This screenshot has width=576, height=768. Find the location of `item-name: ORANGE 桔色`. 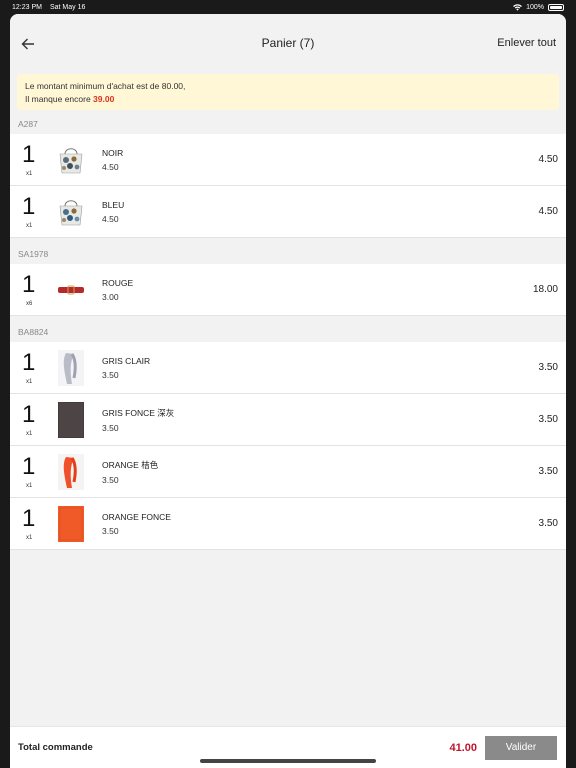

item-name: ORANGE 桔色 is located at coordinates (130, 464).